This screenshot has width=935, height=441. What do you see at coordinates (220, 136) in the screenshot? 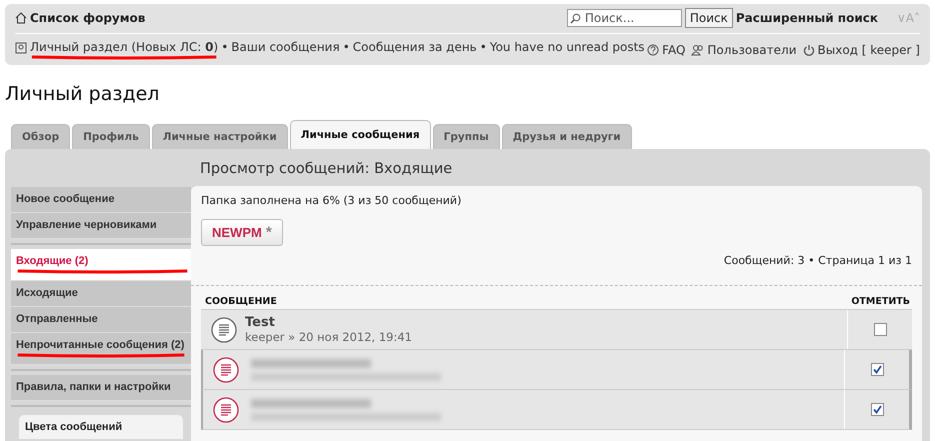
I see `tab: Личные настройки` at bounding box center [220, 136].